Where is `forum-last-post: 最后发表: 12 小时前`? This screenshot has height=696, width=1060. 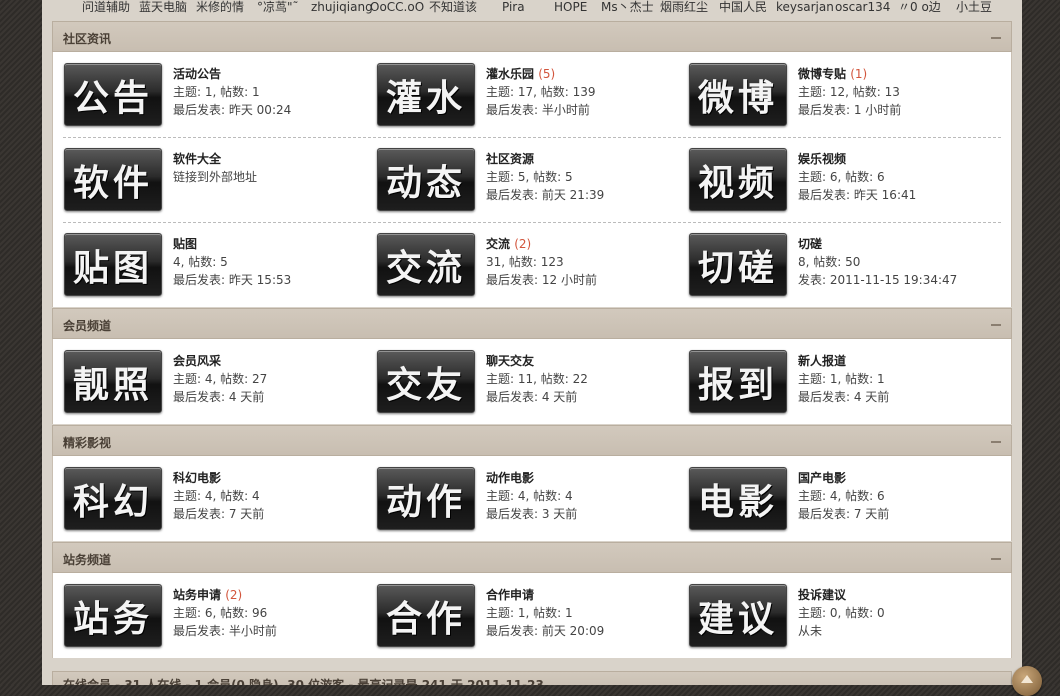
forum-last-post: 最后发表: 12 小时前 is located at coordinates (541, 280).